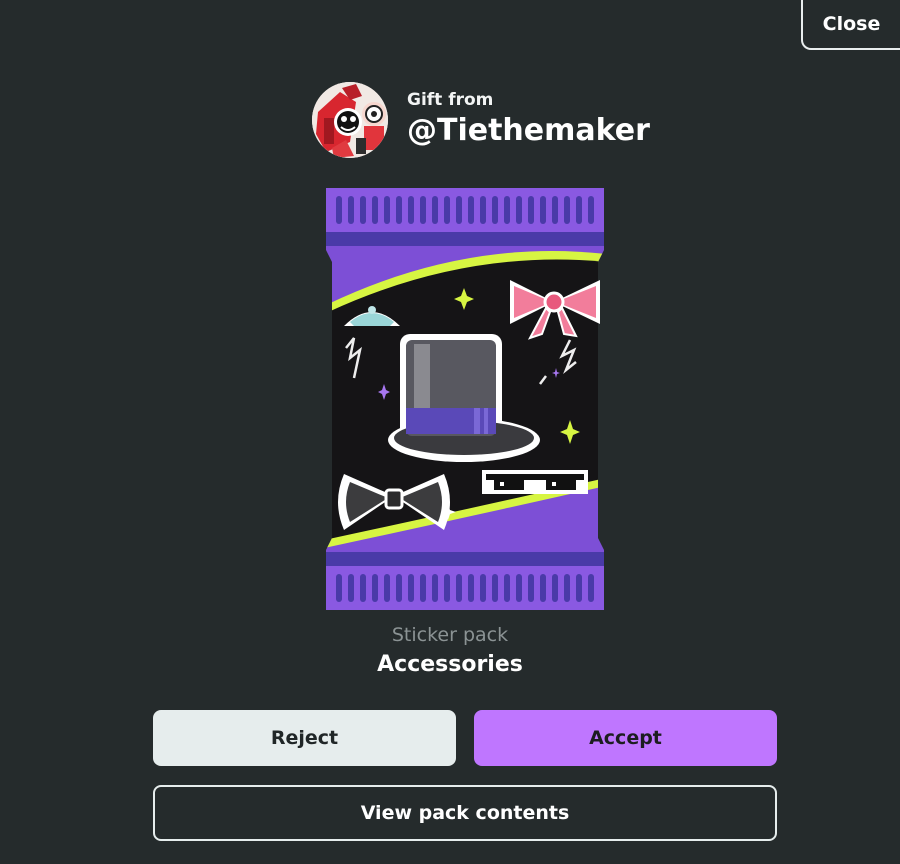  Describe the element at coordinates (450, 100) in the screenshot. I see `gift-from-label: Gift from` at that location.